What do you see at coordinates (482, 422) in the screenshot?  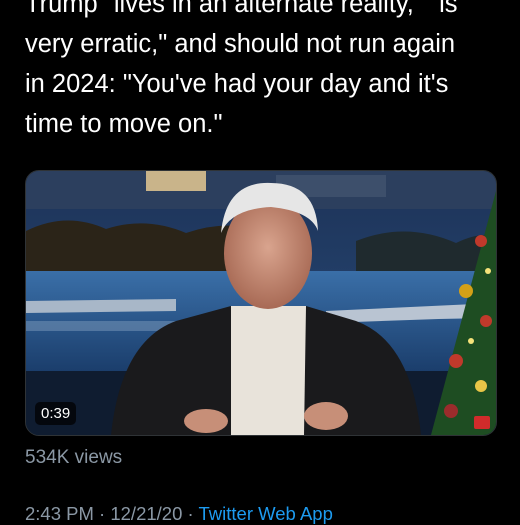 I see `play-logo-icon` at bounding box center [482, 422].